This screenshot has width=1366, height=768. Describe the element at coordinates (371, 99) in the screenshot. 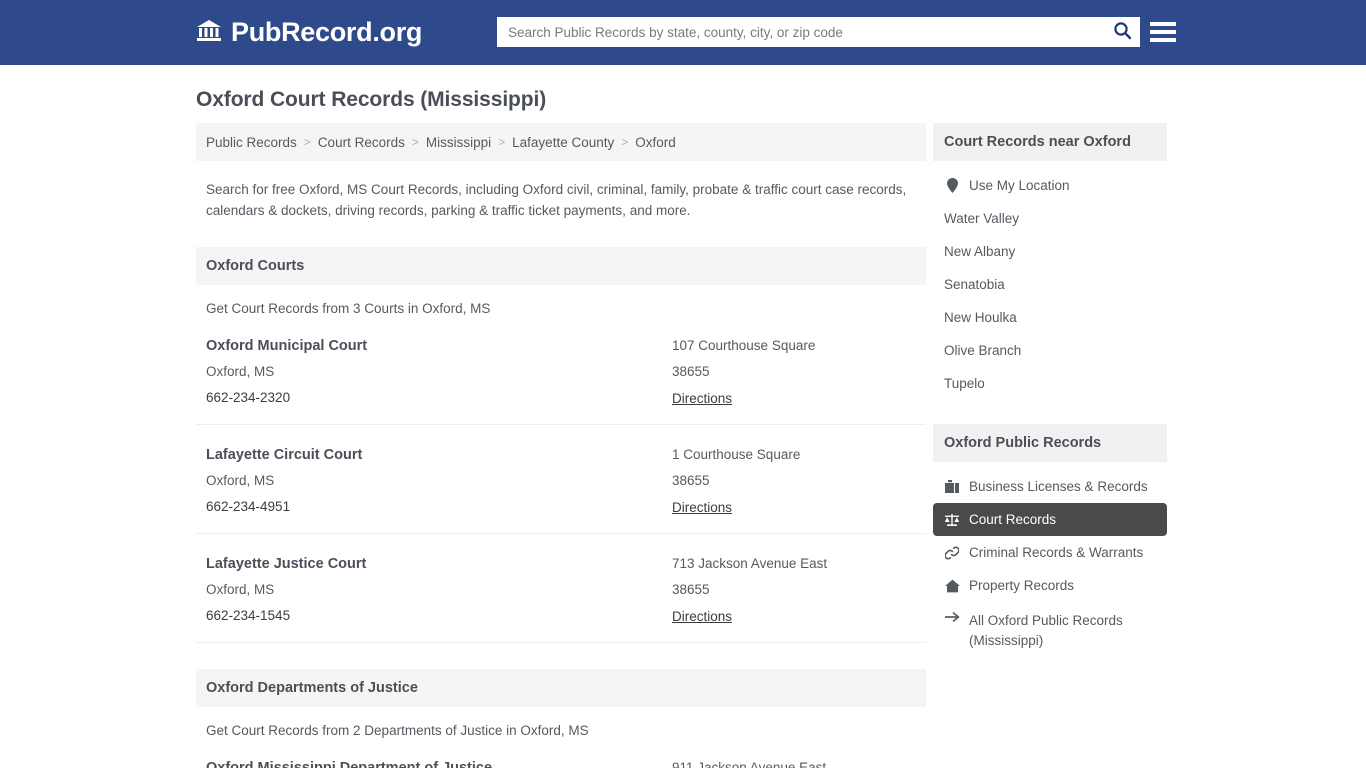

I see `page-title: Oxford Court Records (Mississippi)` at that location.